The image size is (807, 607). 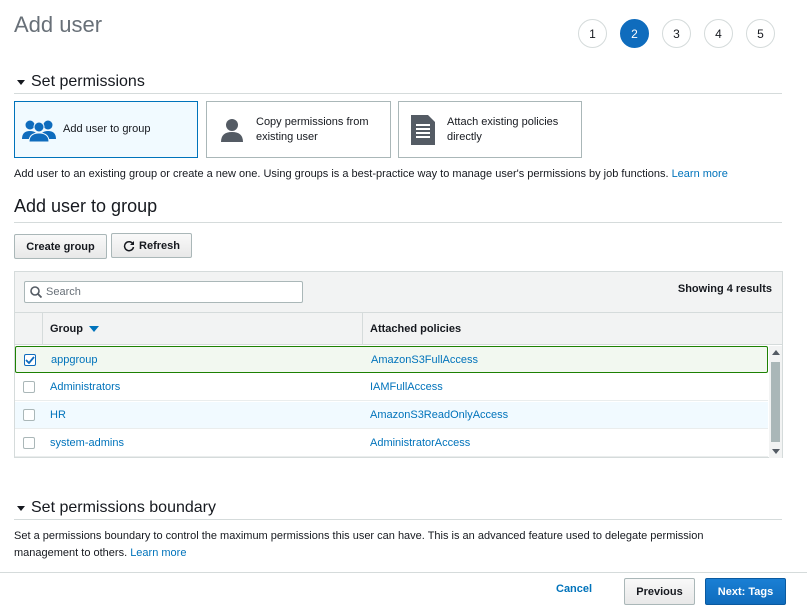 I want to click on policy-link: AdministratorAccess, so click(x=420, y=443).